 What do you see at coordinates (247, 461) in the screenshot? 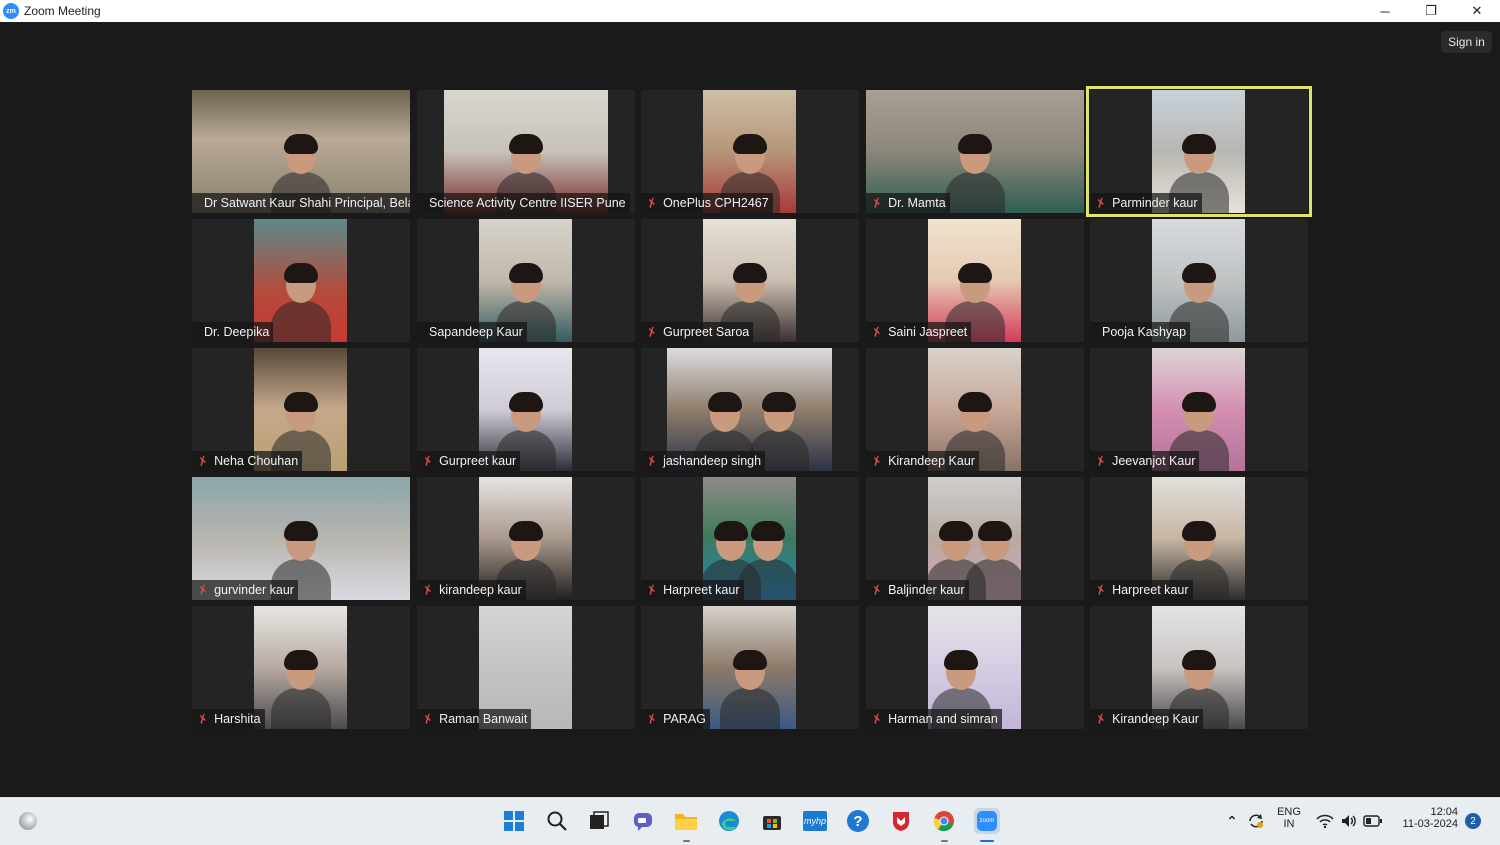
I see `participant-label: ✗ Neha Chouhan` at bounding box center [247, 461].